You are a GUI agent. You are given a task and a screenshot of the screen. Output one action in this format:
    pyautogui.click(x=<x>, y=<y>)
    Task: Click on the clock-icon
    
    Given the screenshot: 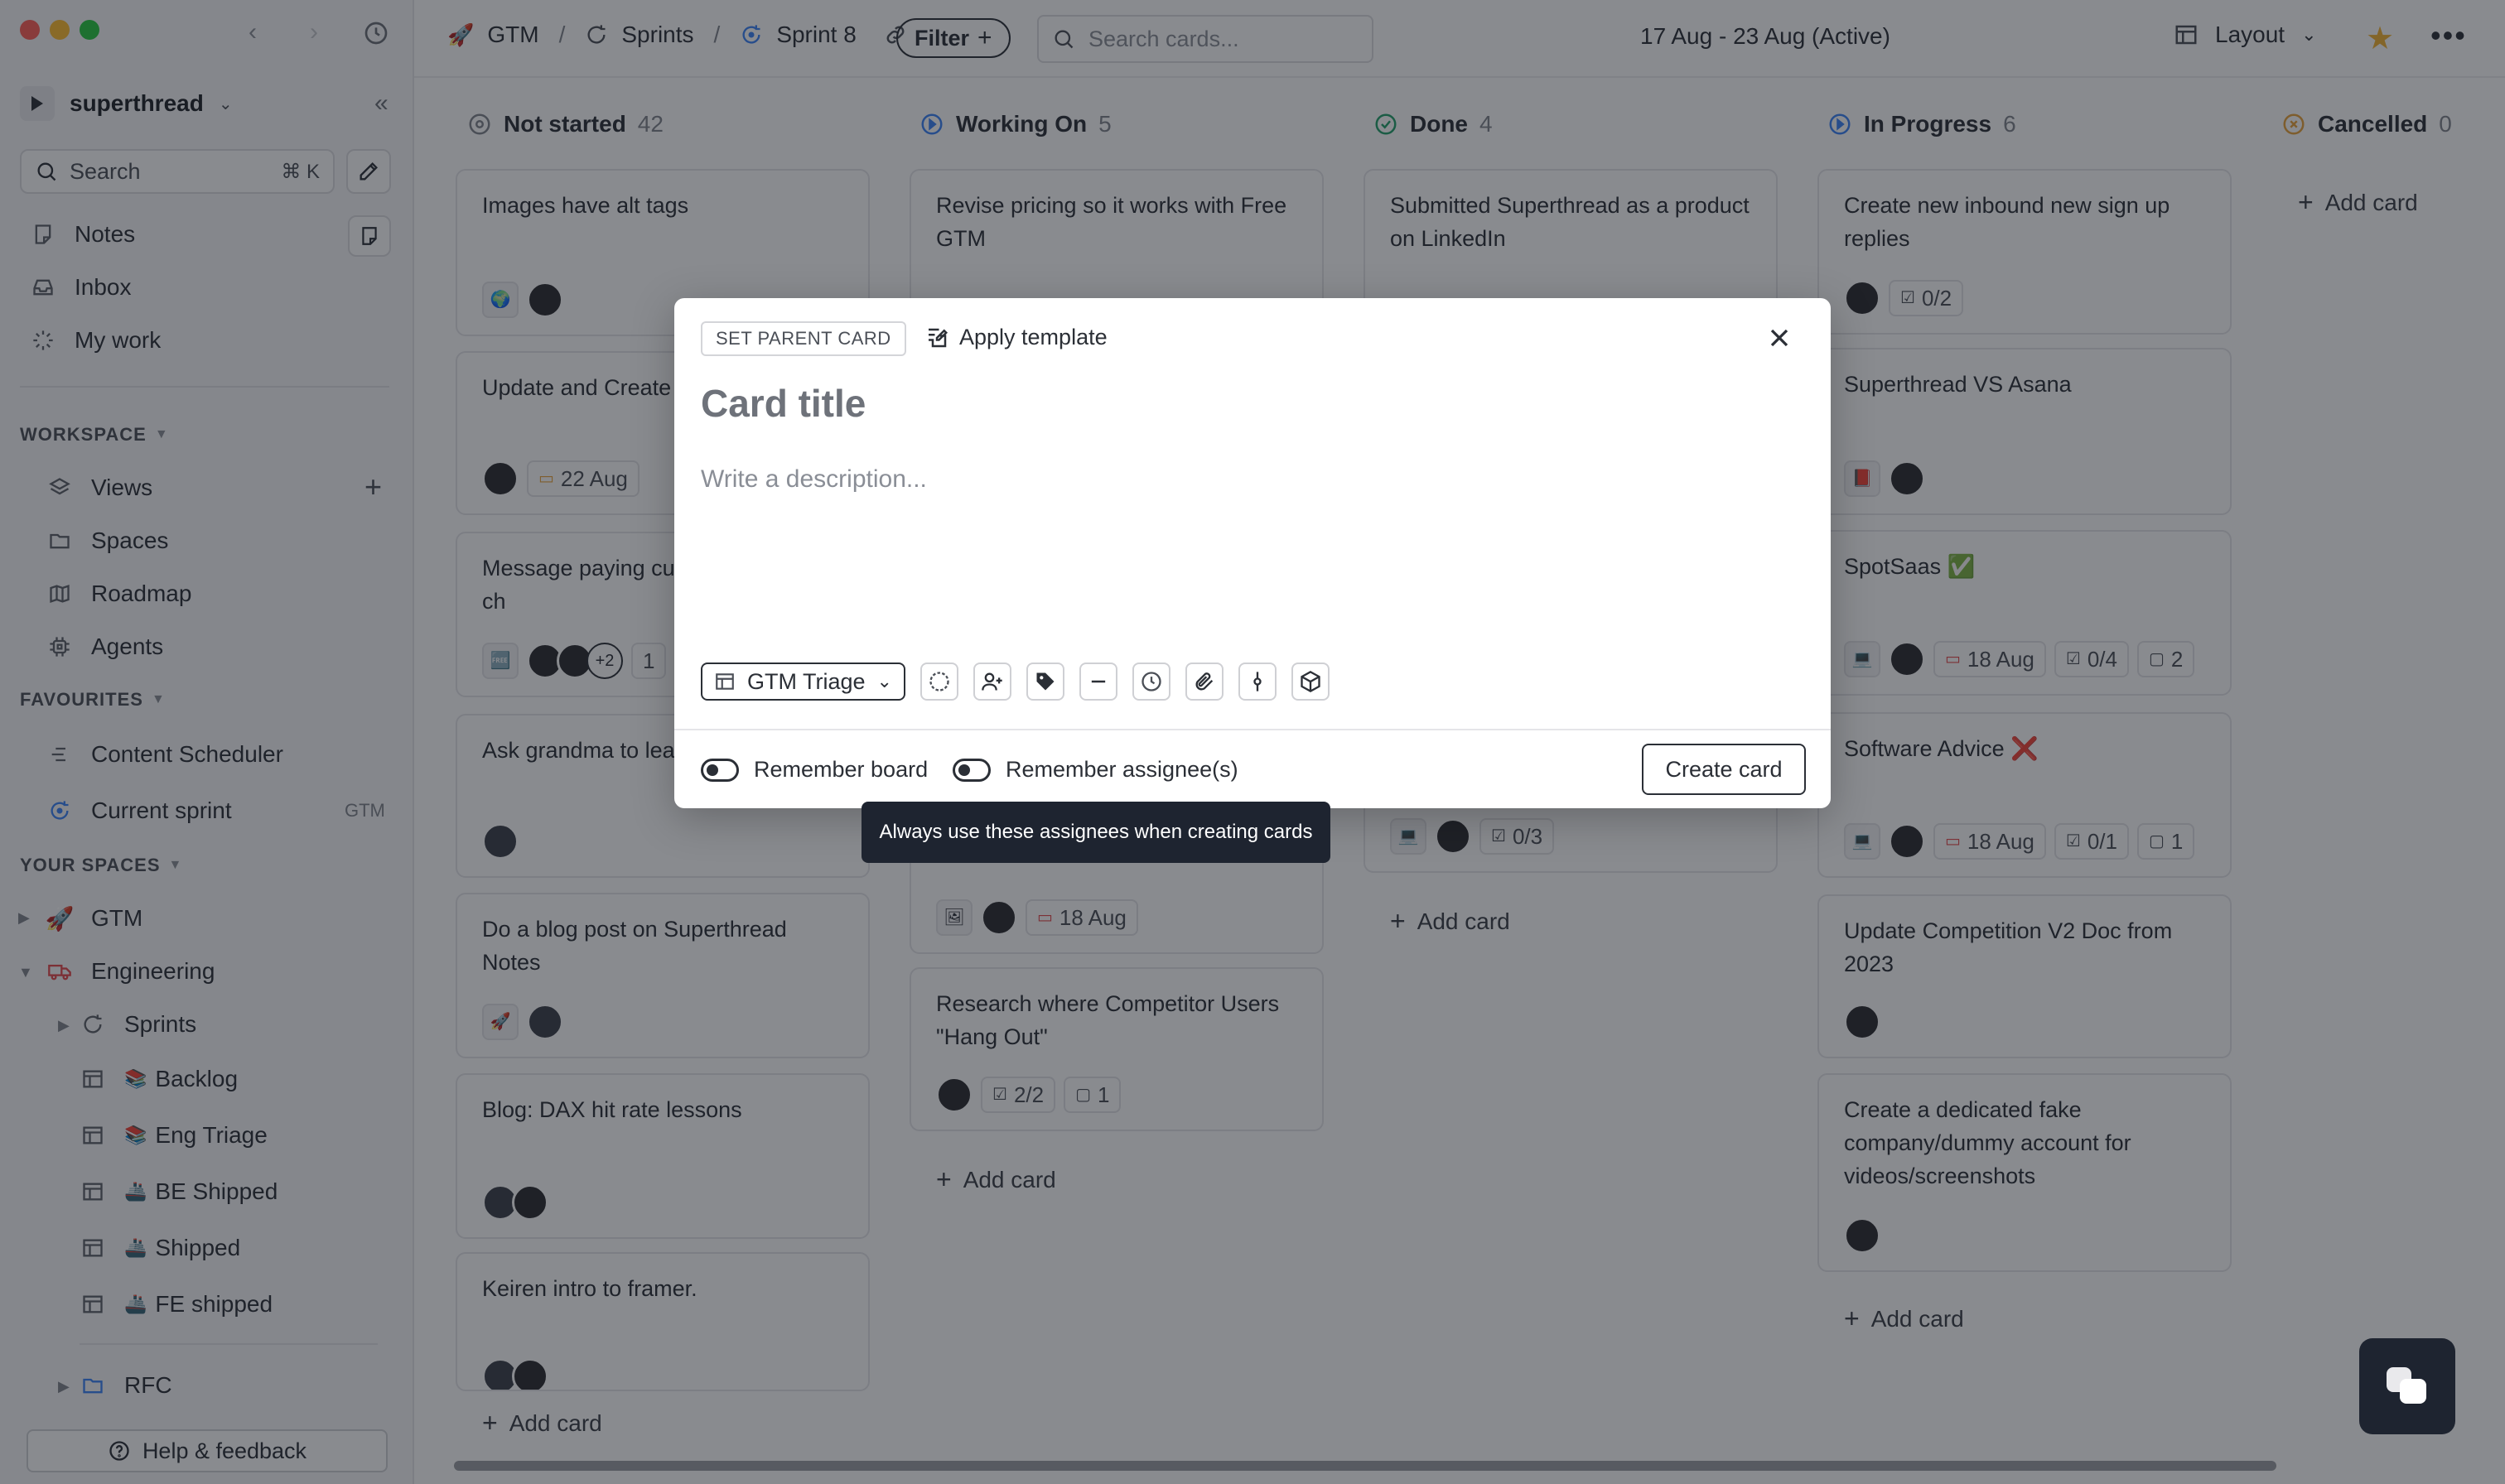 What is the action you would take?
    pyautogui.click(x=1151, y=681)
    